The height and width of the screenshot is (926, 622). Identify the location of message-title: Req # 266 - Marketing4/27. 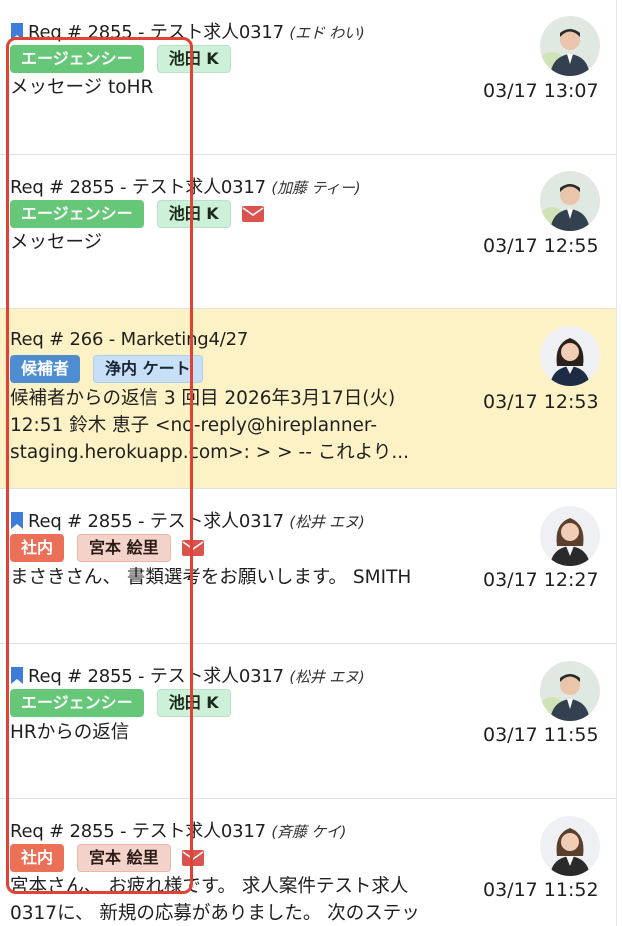
(129, 339).